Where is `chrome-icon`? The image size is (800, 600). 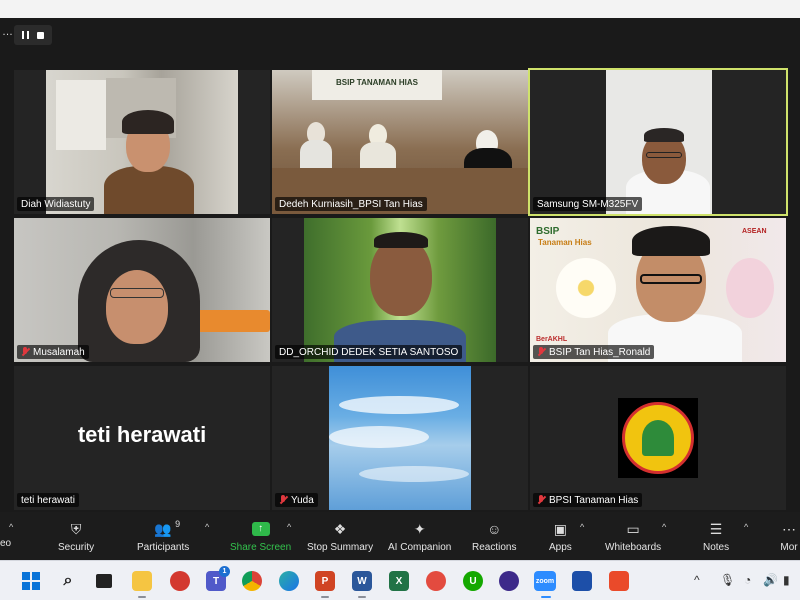
chrome-icon is located at coordinates (252, 581).